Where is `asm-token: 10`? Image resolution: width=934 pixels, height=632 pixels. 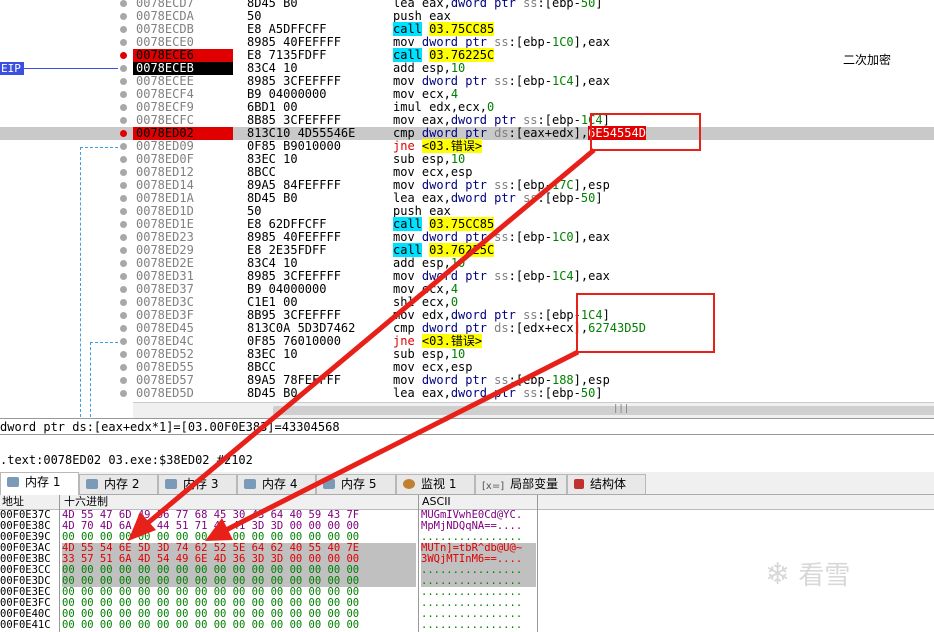 asm-token: 10 is located at coordinates (458, 354).